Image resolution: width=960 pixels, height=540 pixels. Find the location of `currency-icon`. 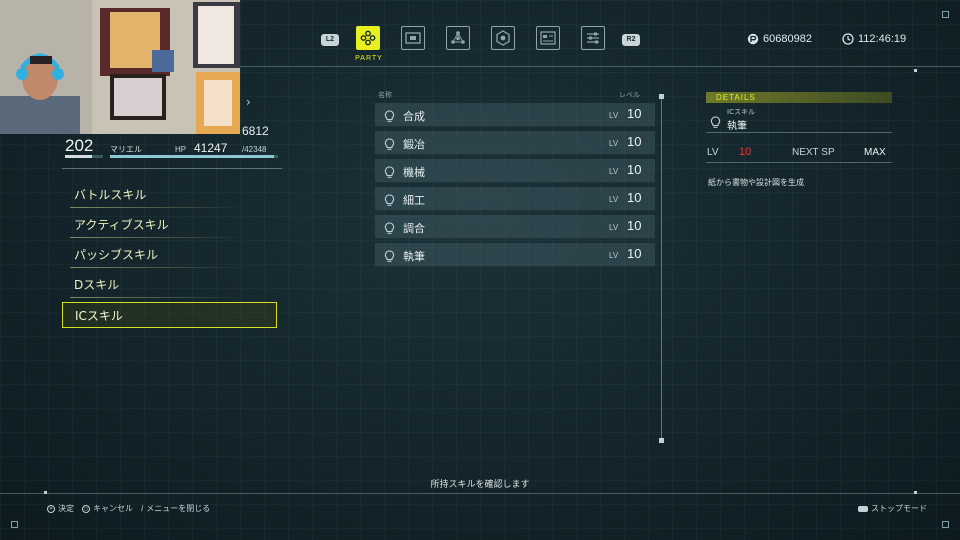

currency-icon is located at coordinates (753, 39).